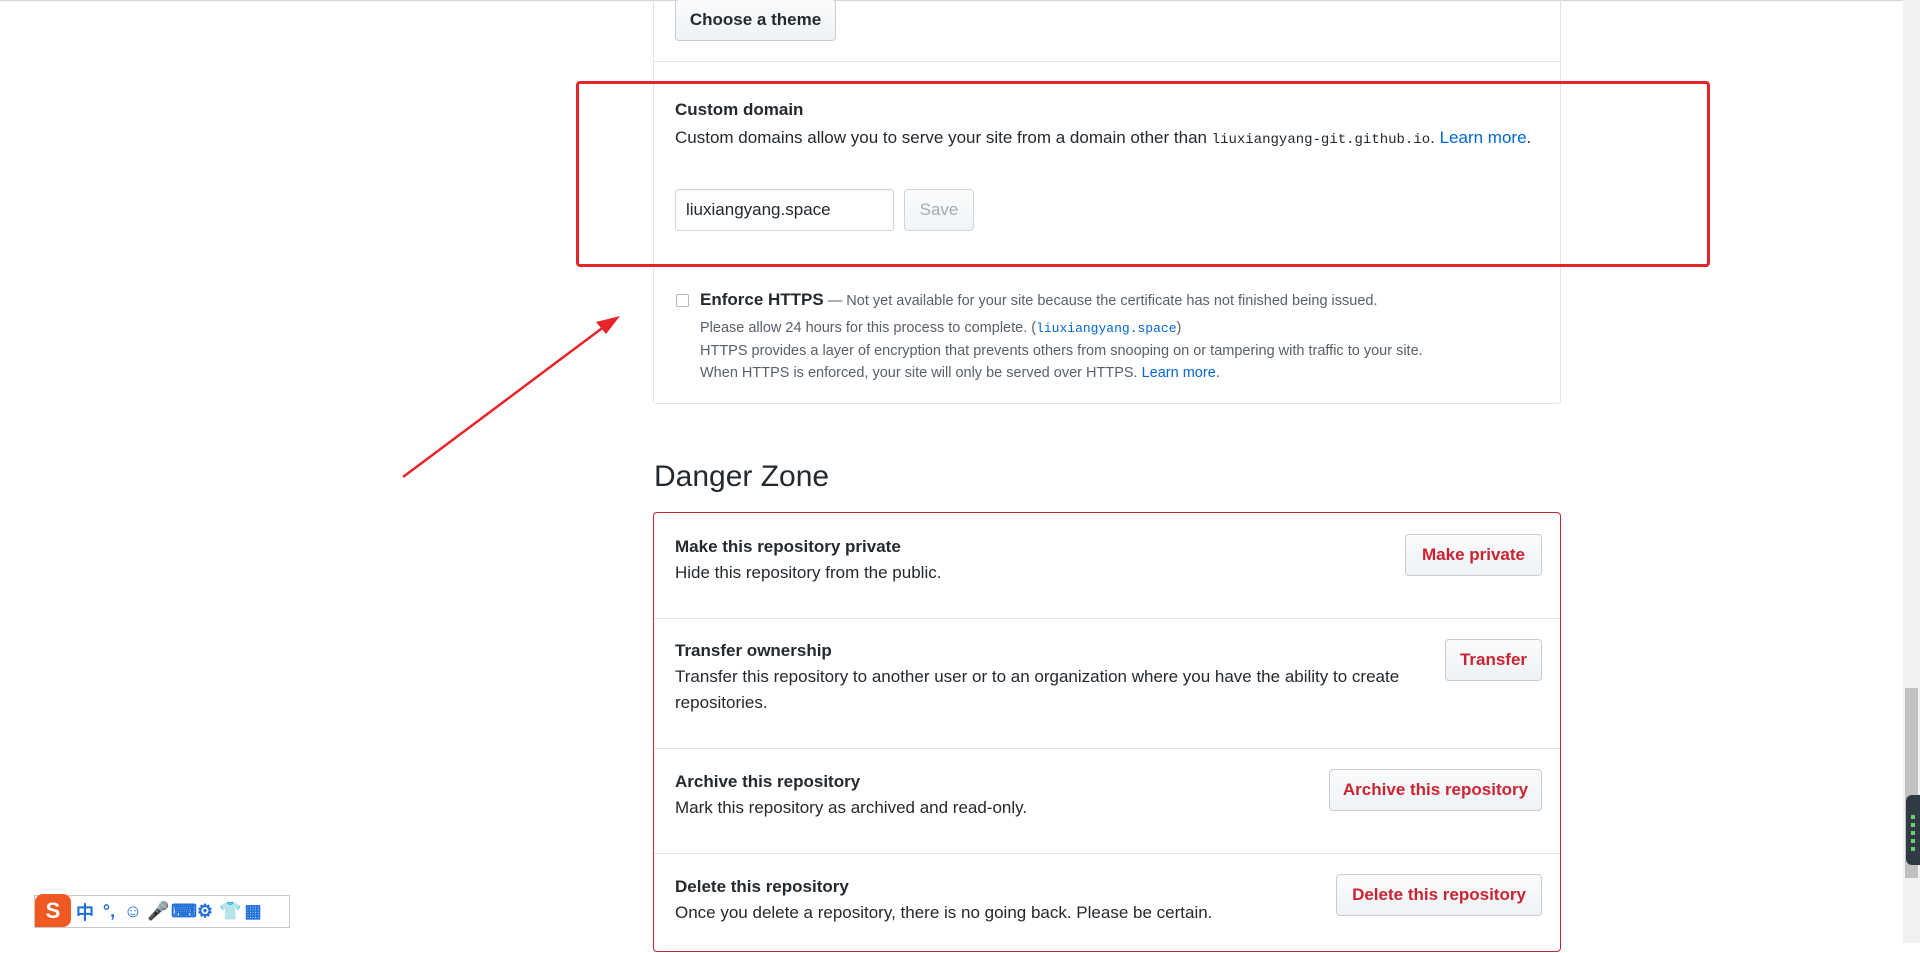  I want to click on danger-item-title: Archive this repository, so click(768, 781).